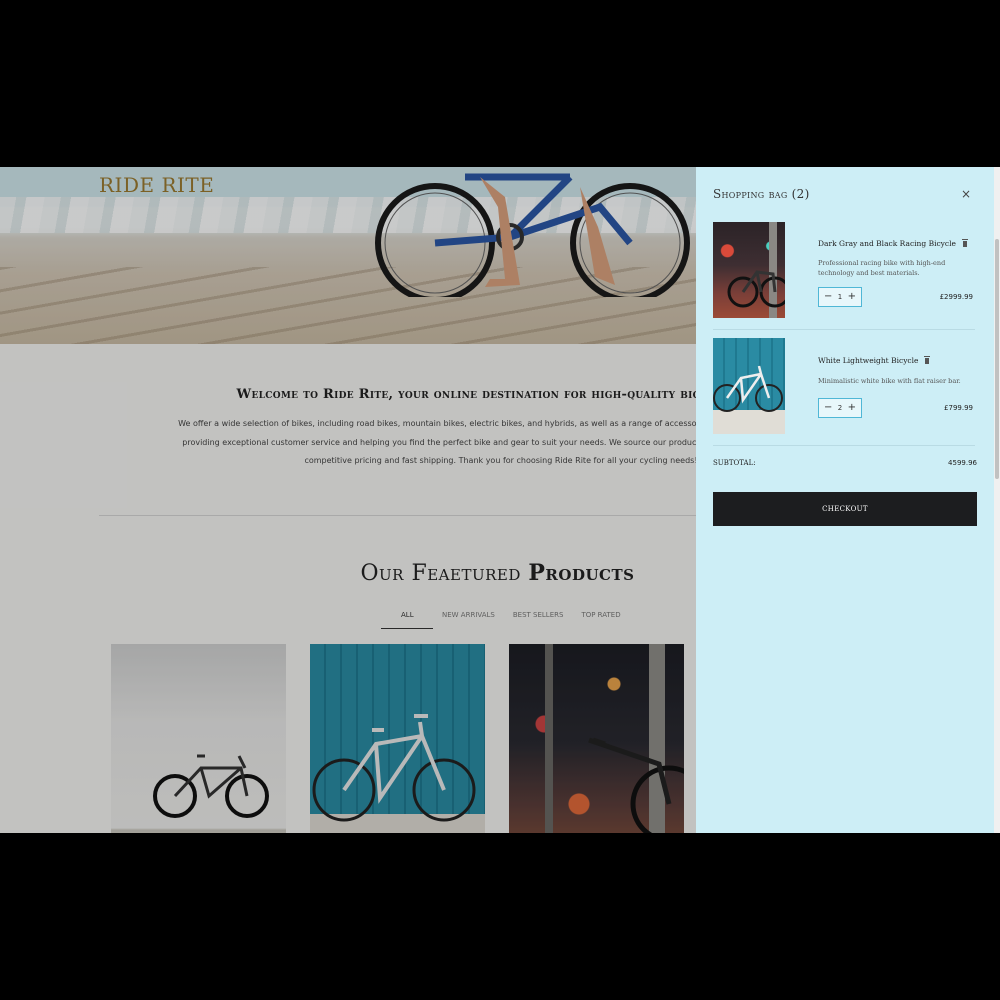 The image size is (1000, 1000). What do you see at coordinates (966, 194) in the screenshot?
I see `close-icon: ×` at bounding box center [966, 194].